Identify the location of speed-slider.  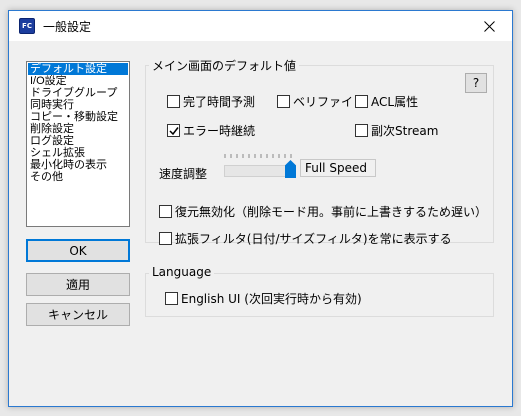
(260, 165).